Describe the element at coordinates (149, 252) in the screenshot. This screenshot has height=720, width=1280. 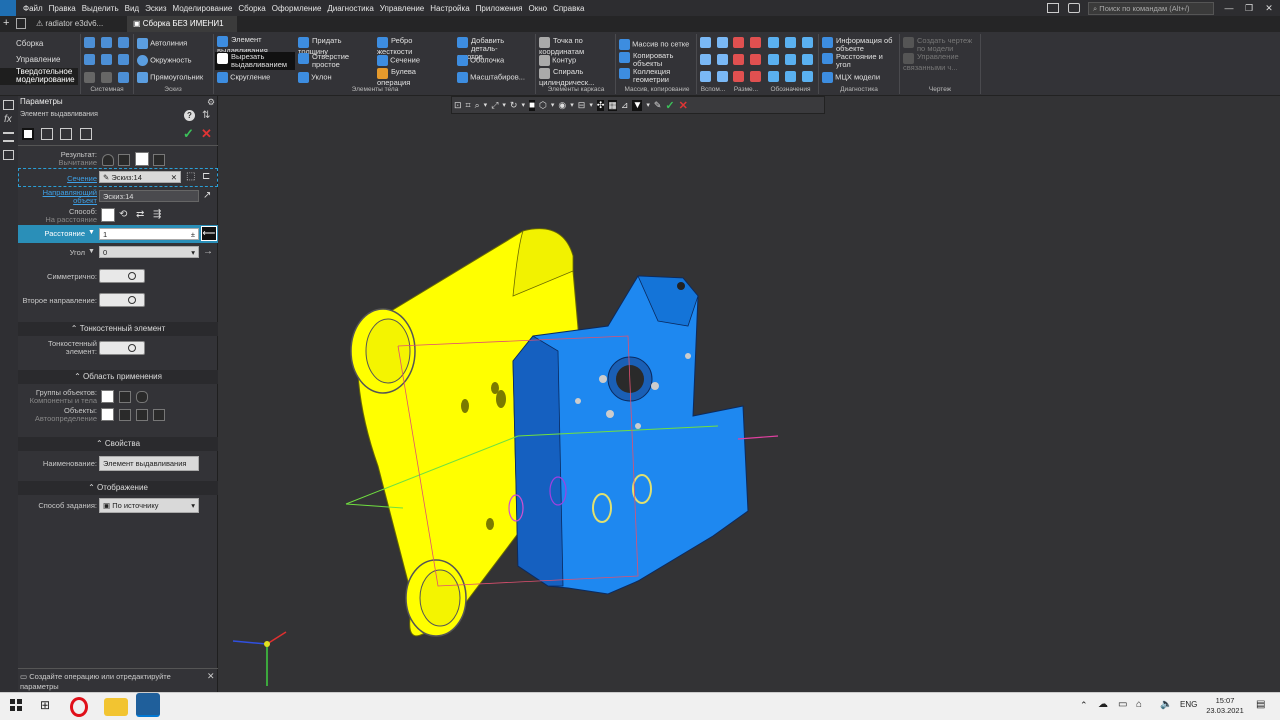
I see `angle-input: 0 ▾` at that location.